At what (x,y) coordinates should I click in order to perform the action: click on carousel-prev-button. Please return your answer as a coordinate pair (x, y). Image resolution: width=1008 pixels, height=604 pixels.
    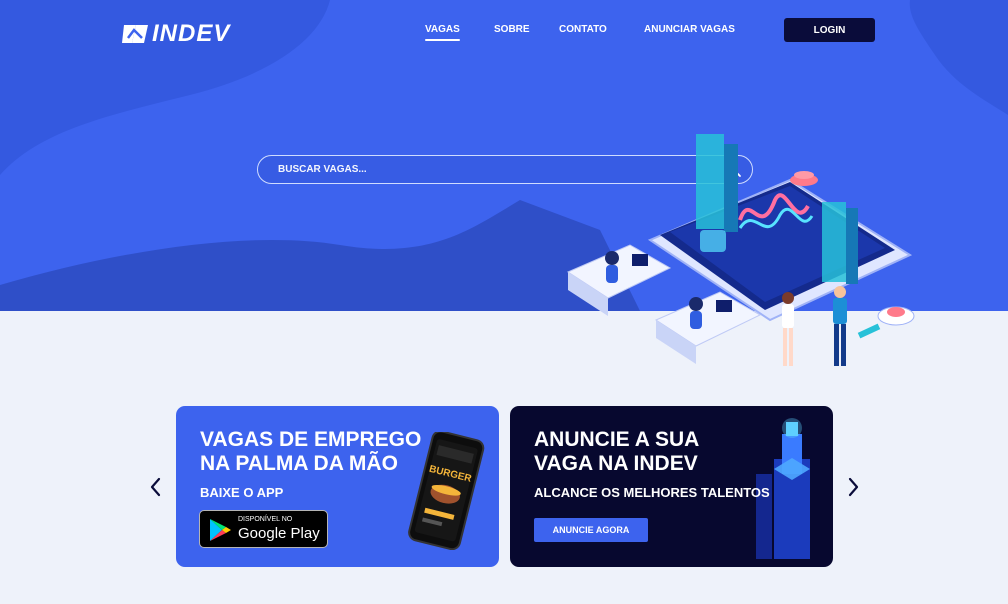
    Looking at the image, I should click on (156, 487).